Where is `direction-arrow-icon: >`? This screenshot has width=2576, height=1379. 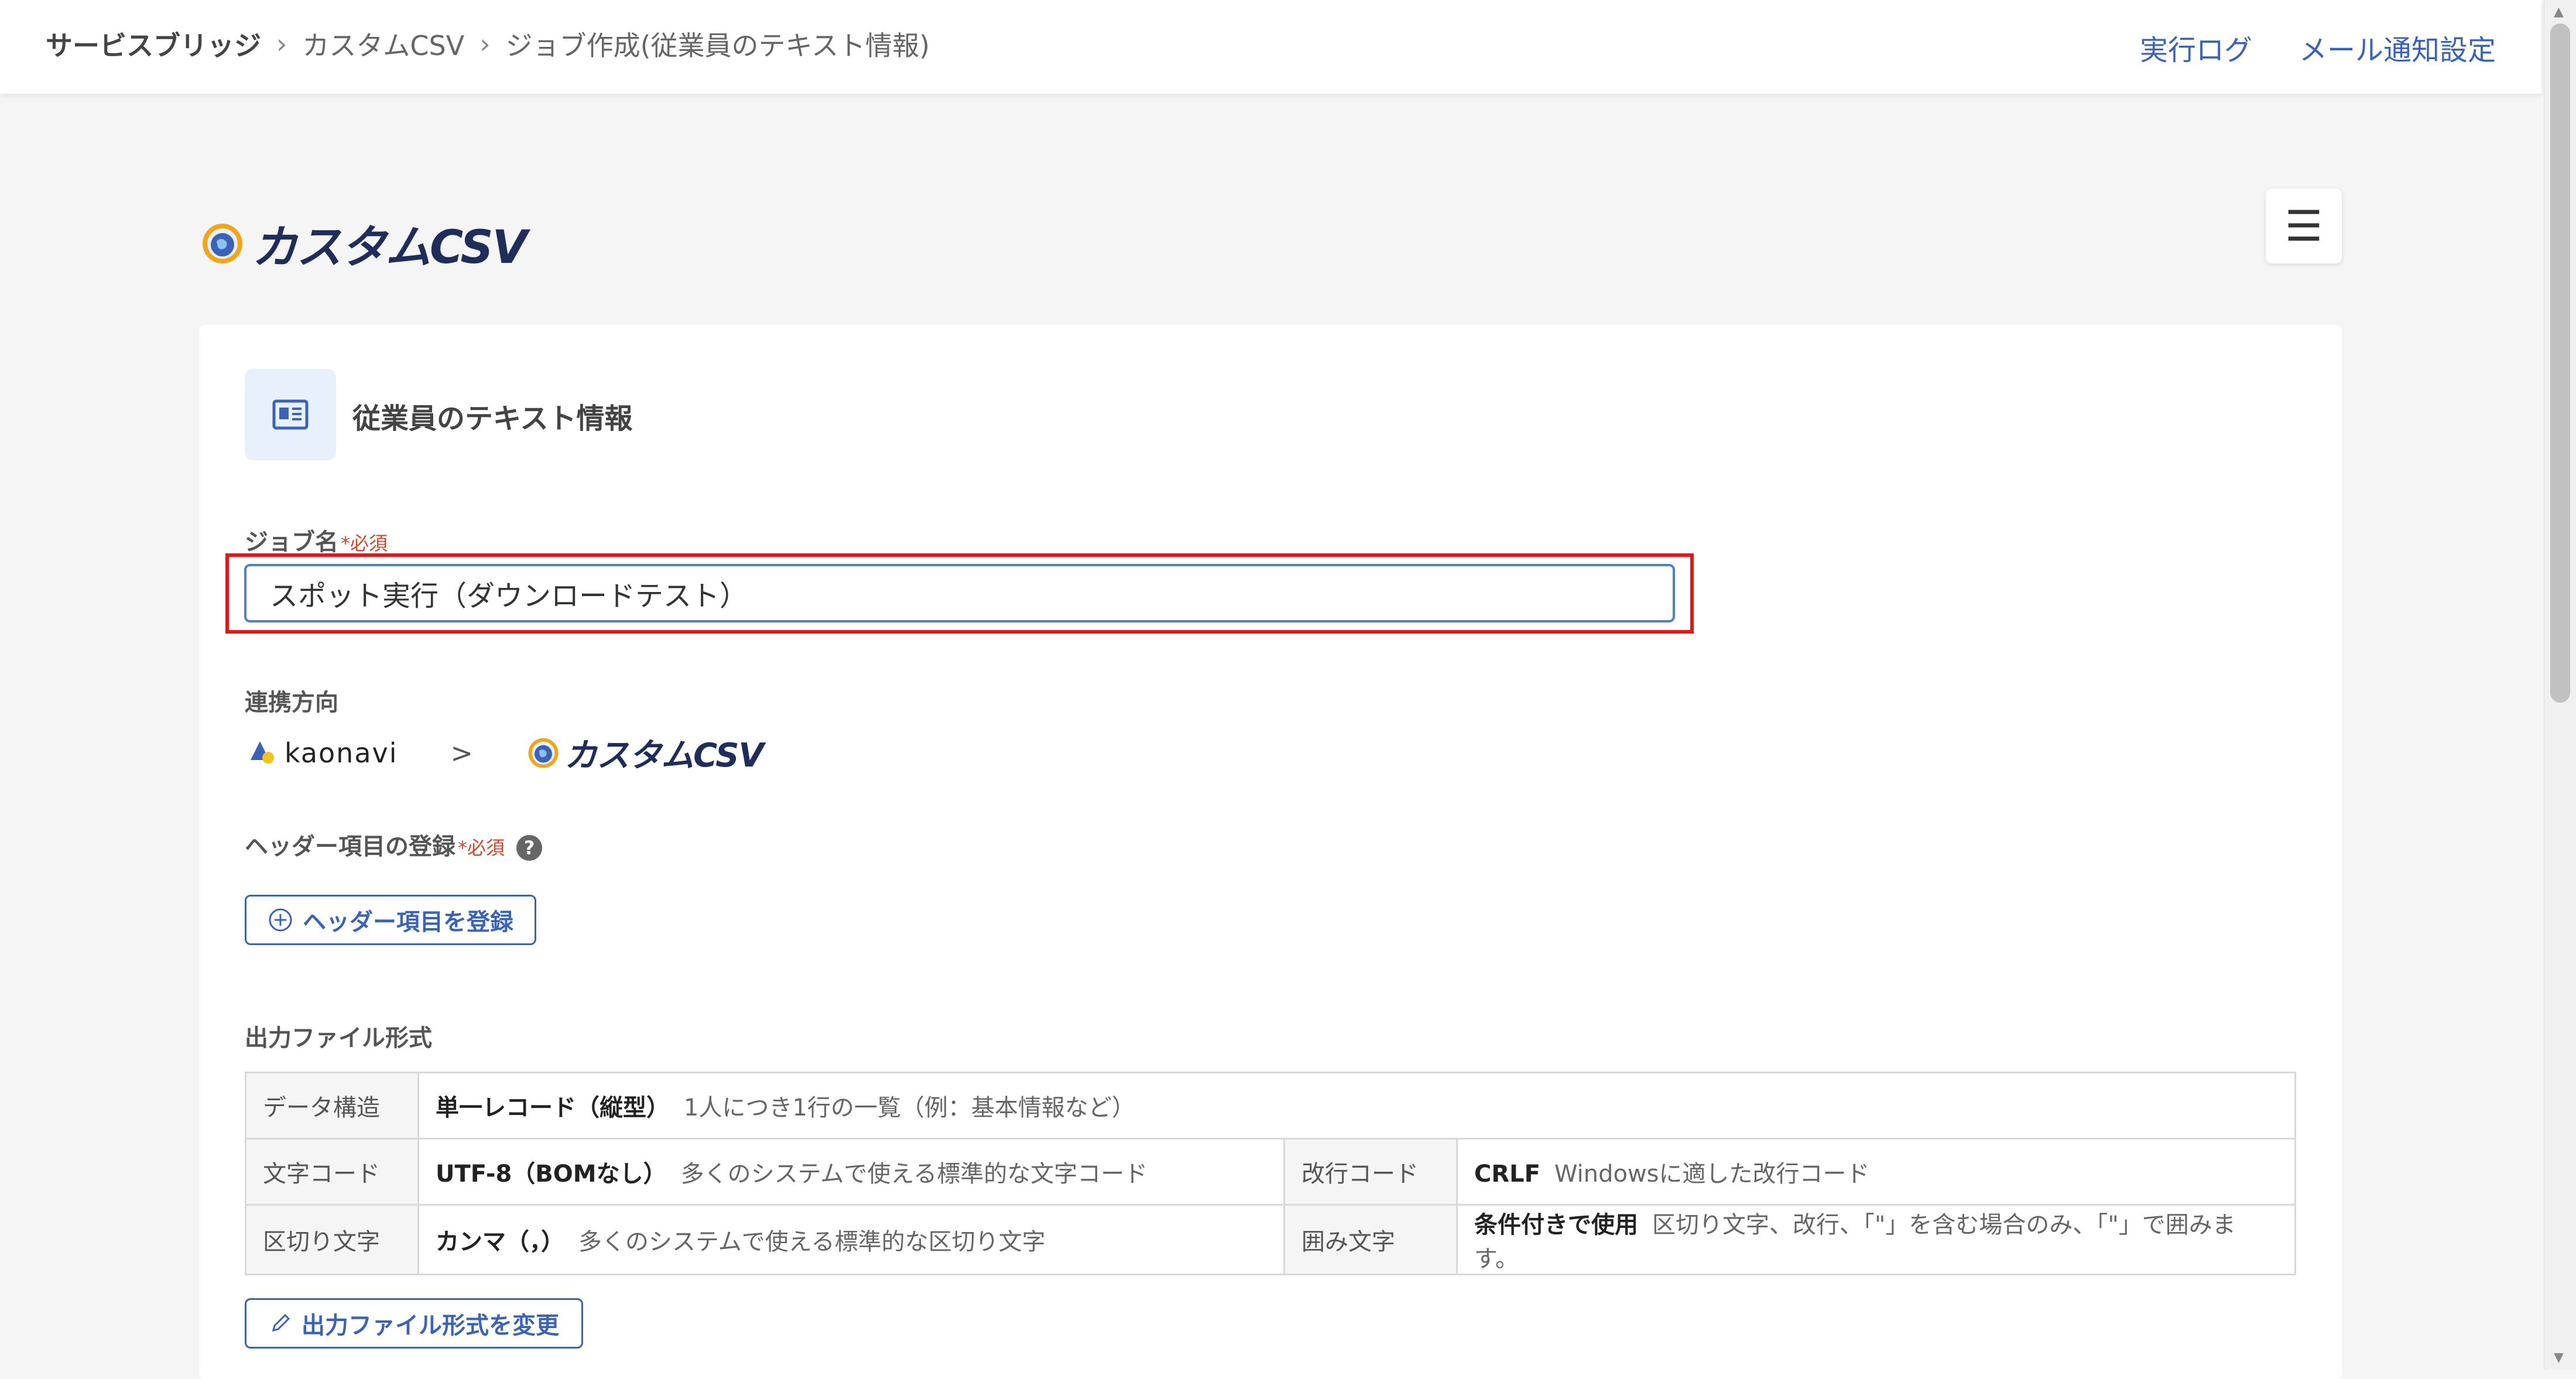
direction-arrow-icon: > is located at coordinates (462, 753).